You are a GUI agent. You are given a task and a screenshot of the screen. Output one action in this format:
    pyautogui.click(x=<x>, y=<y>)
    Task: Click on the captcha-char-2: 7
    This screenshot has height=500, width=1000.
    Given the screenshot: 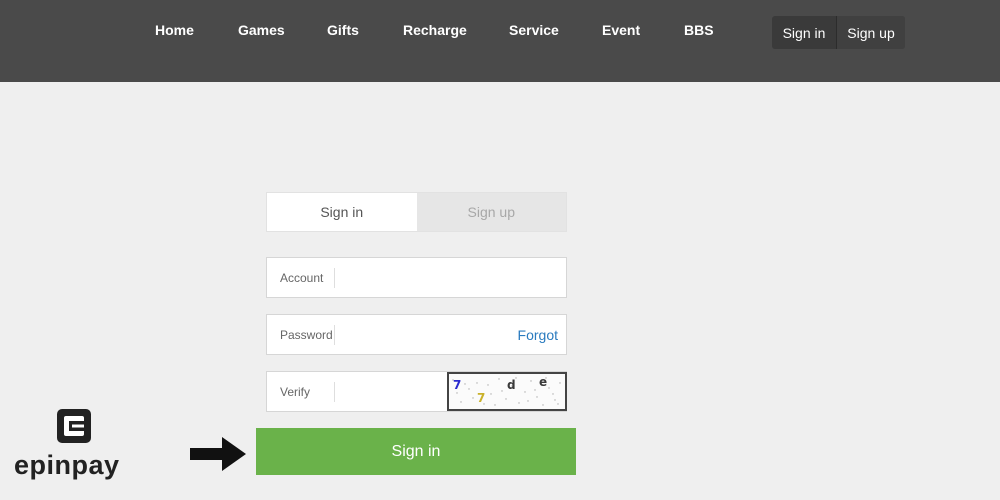 What is the action you would take?
    pyautogui.click(x=481, y=398)
    